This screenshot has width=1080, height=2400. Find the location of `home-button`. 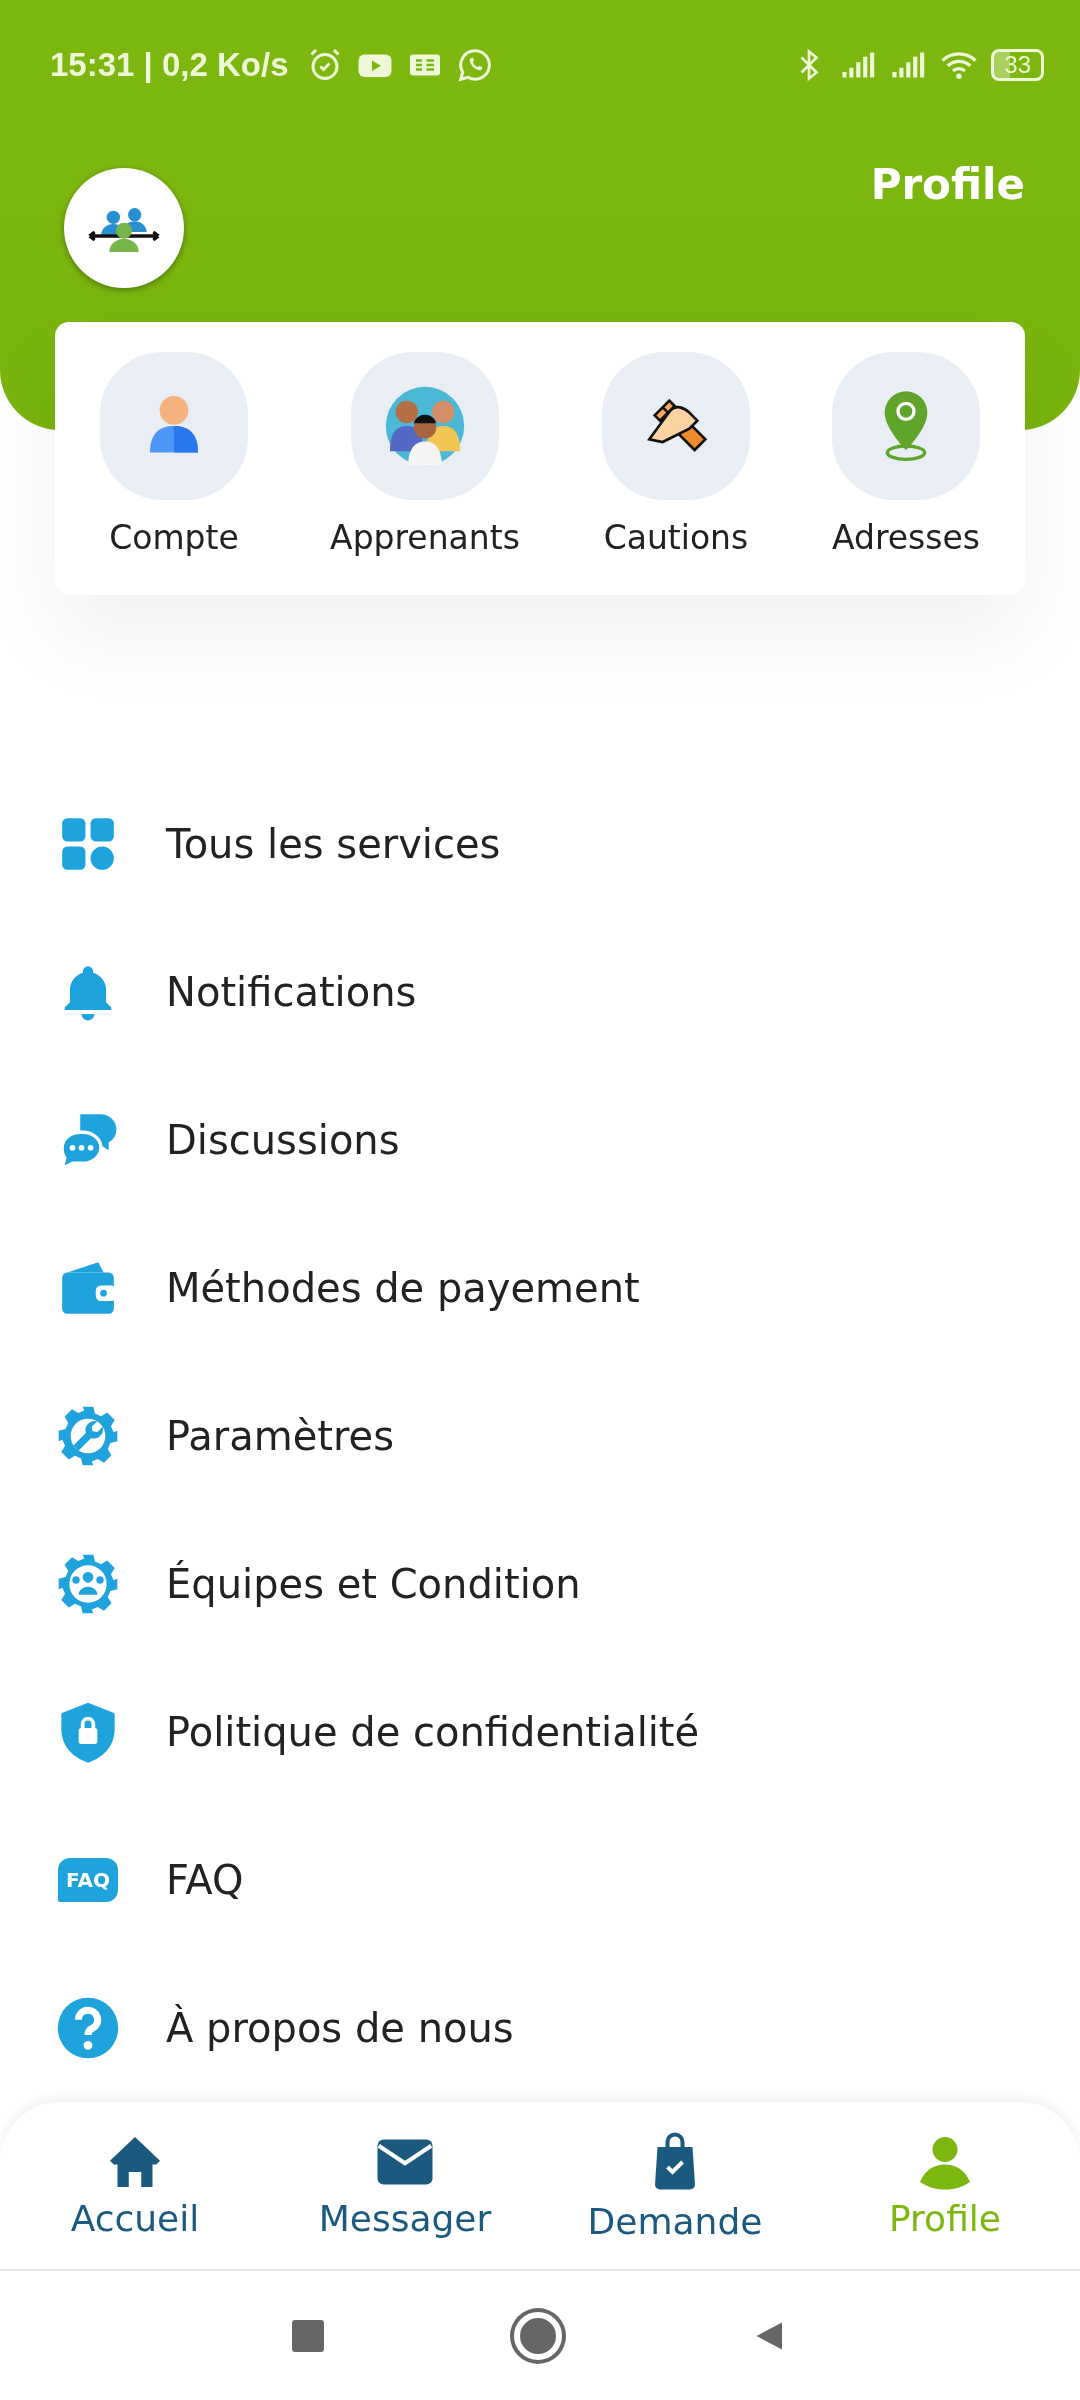

home-button is located at coordinates (538, 2336).